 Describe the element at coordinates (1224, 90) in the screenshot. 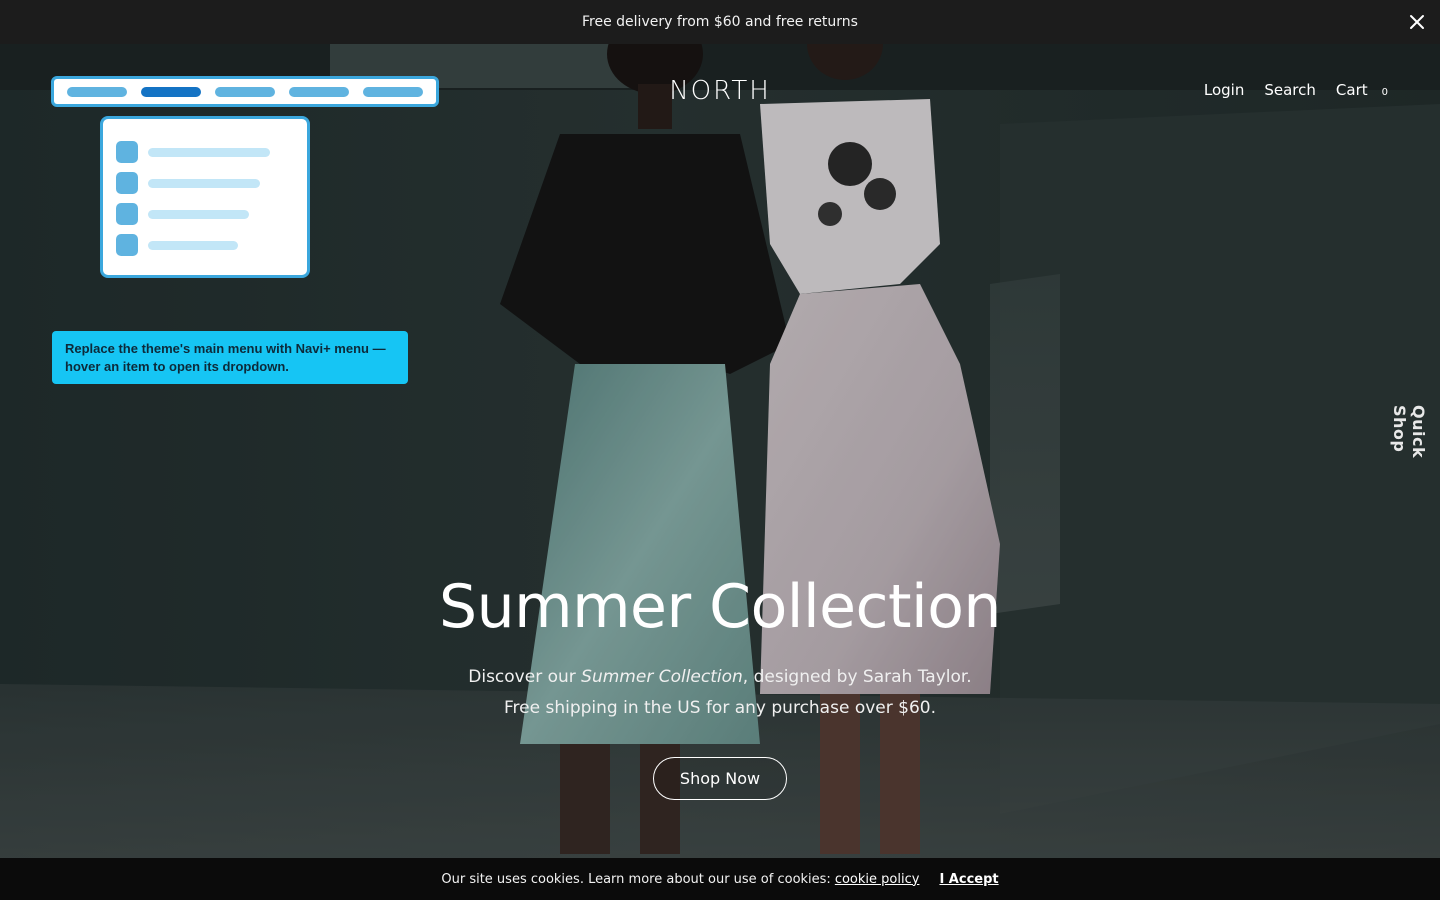

I see `login-link: Login` at that location.